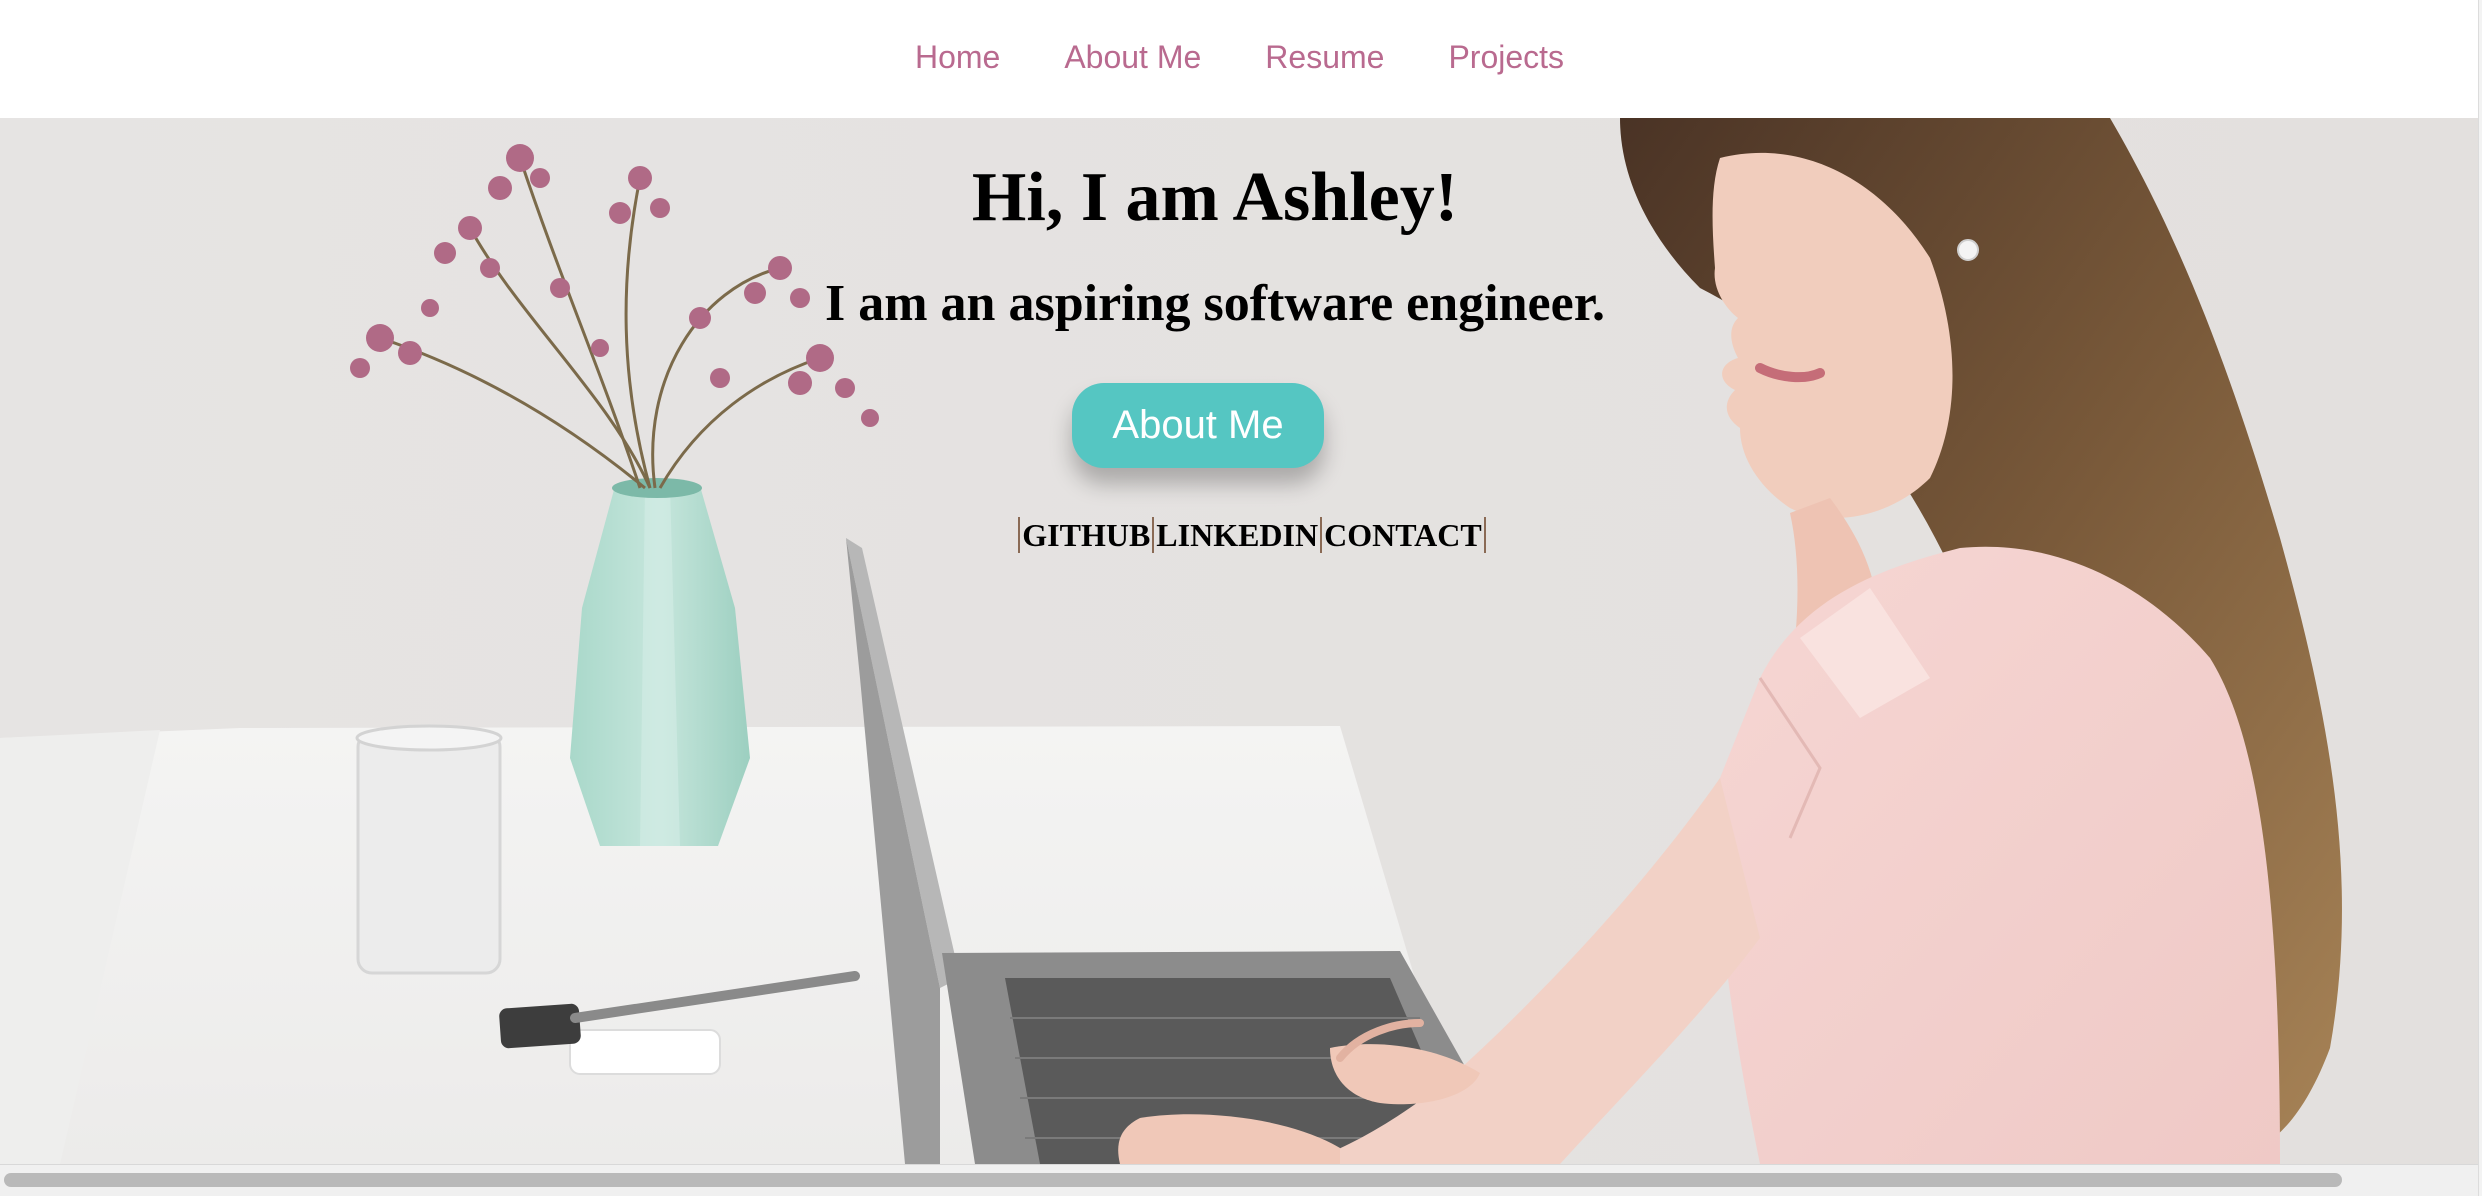 The image size is (2482, 1196). I want to click on horizontal-scrollbar, so click(1239, 1180).